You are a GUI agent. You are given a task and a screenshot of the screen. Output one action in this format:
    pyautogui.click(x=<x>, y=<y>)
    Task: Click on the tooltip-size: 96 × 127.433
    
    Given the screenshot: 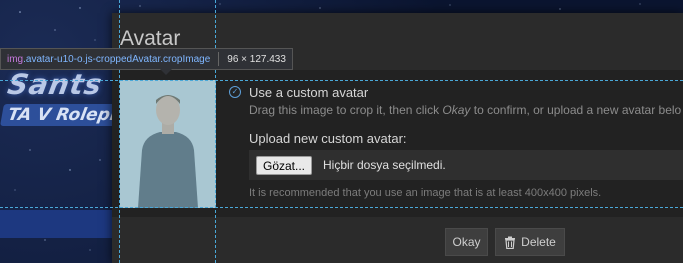 What is the action you would take?
    pyautogui.click(x=256, y=59)
    